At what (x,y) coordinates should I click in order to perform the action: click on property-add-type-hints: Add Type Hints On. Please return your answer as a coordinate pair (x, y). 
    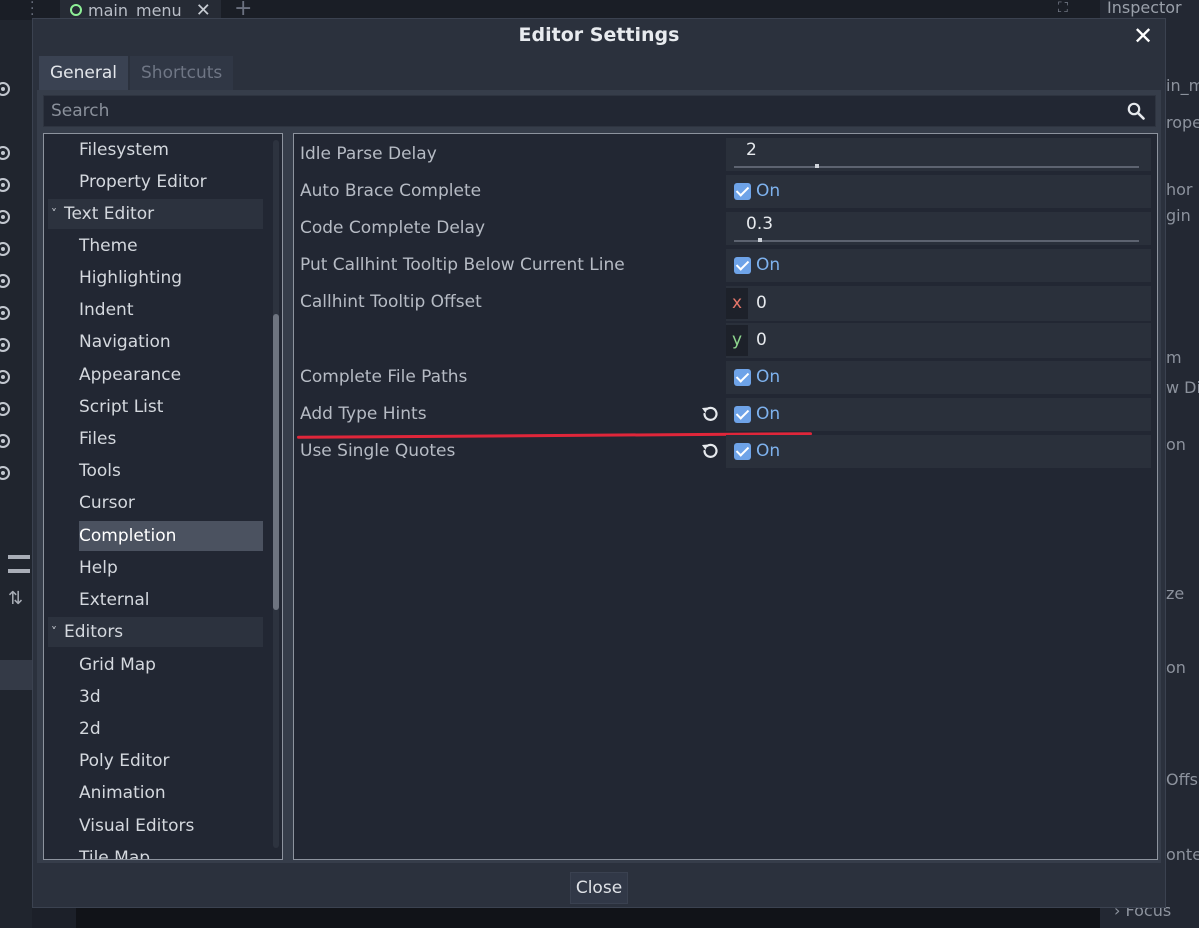
    Looking at the image, I should click on (725, 414).